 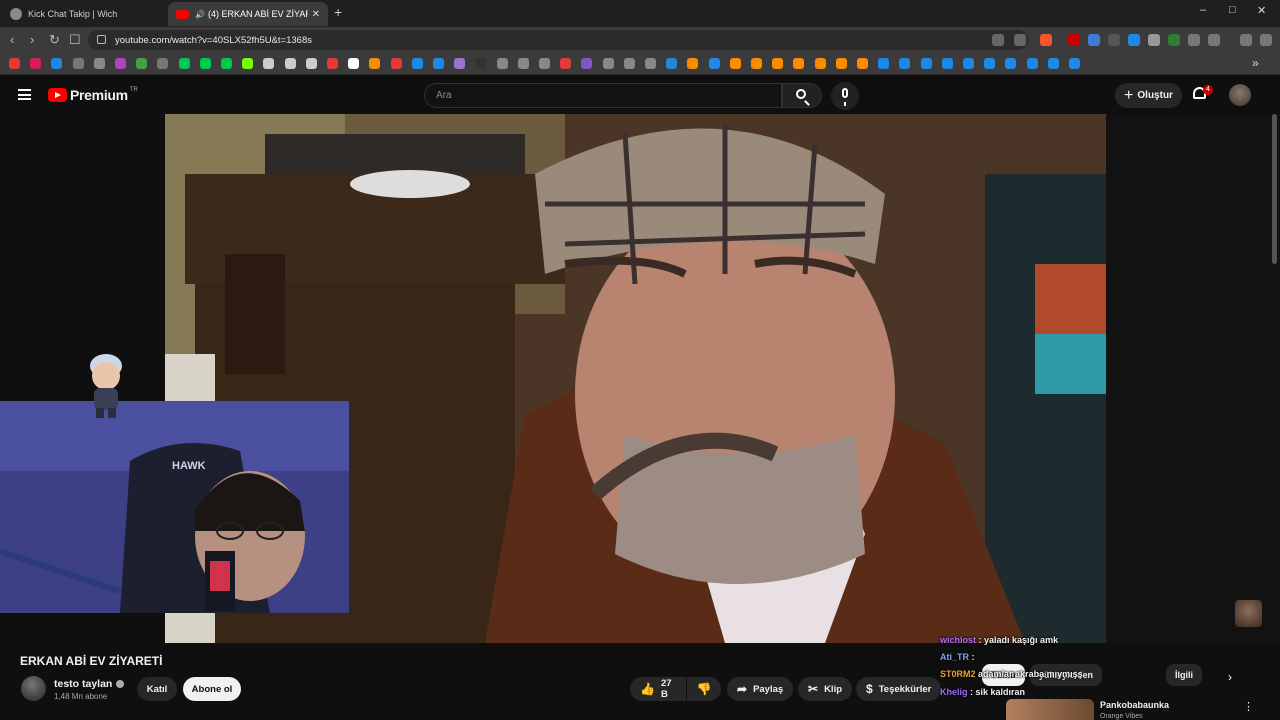 What do you see at coordinates (75, 40) in the screenshot?
I see `bookmark-icon: ☐` at bounding box center [75, 40].